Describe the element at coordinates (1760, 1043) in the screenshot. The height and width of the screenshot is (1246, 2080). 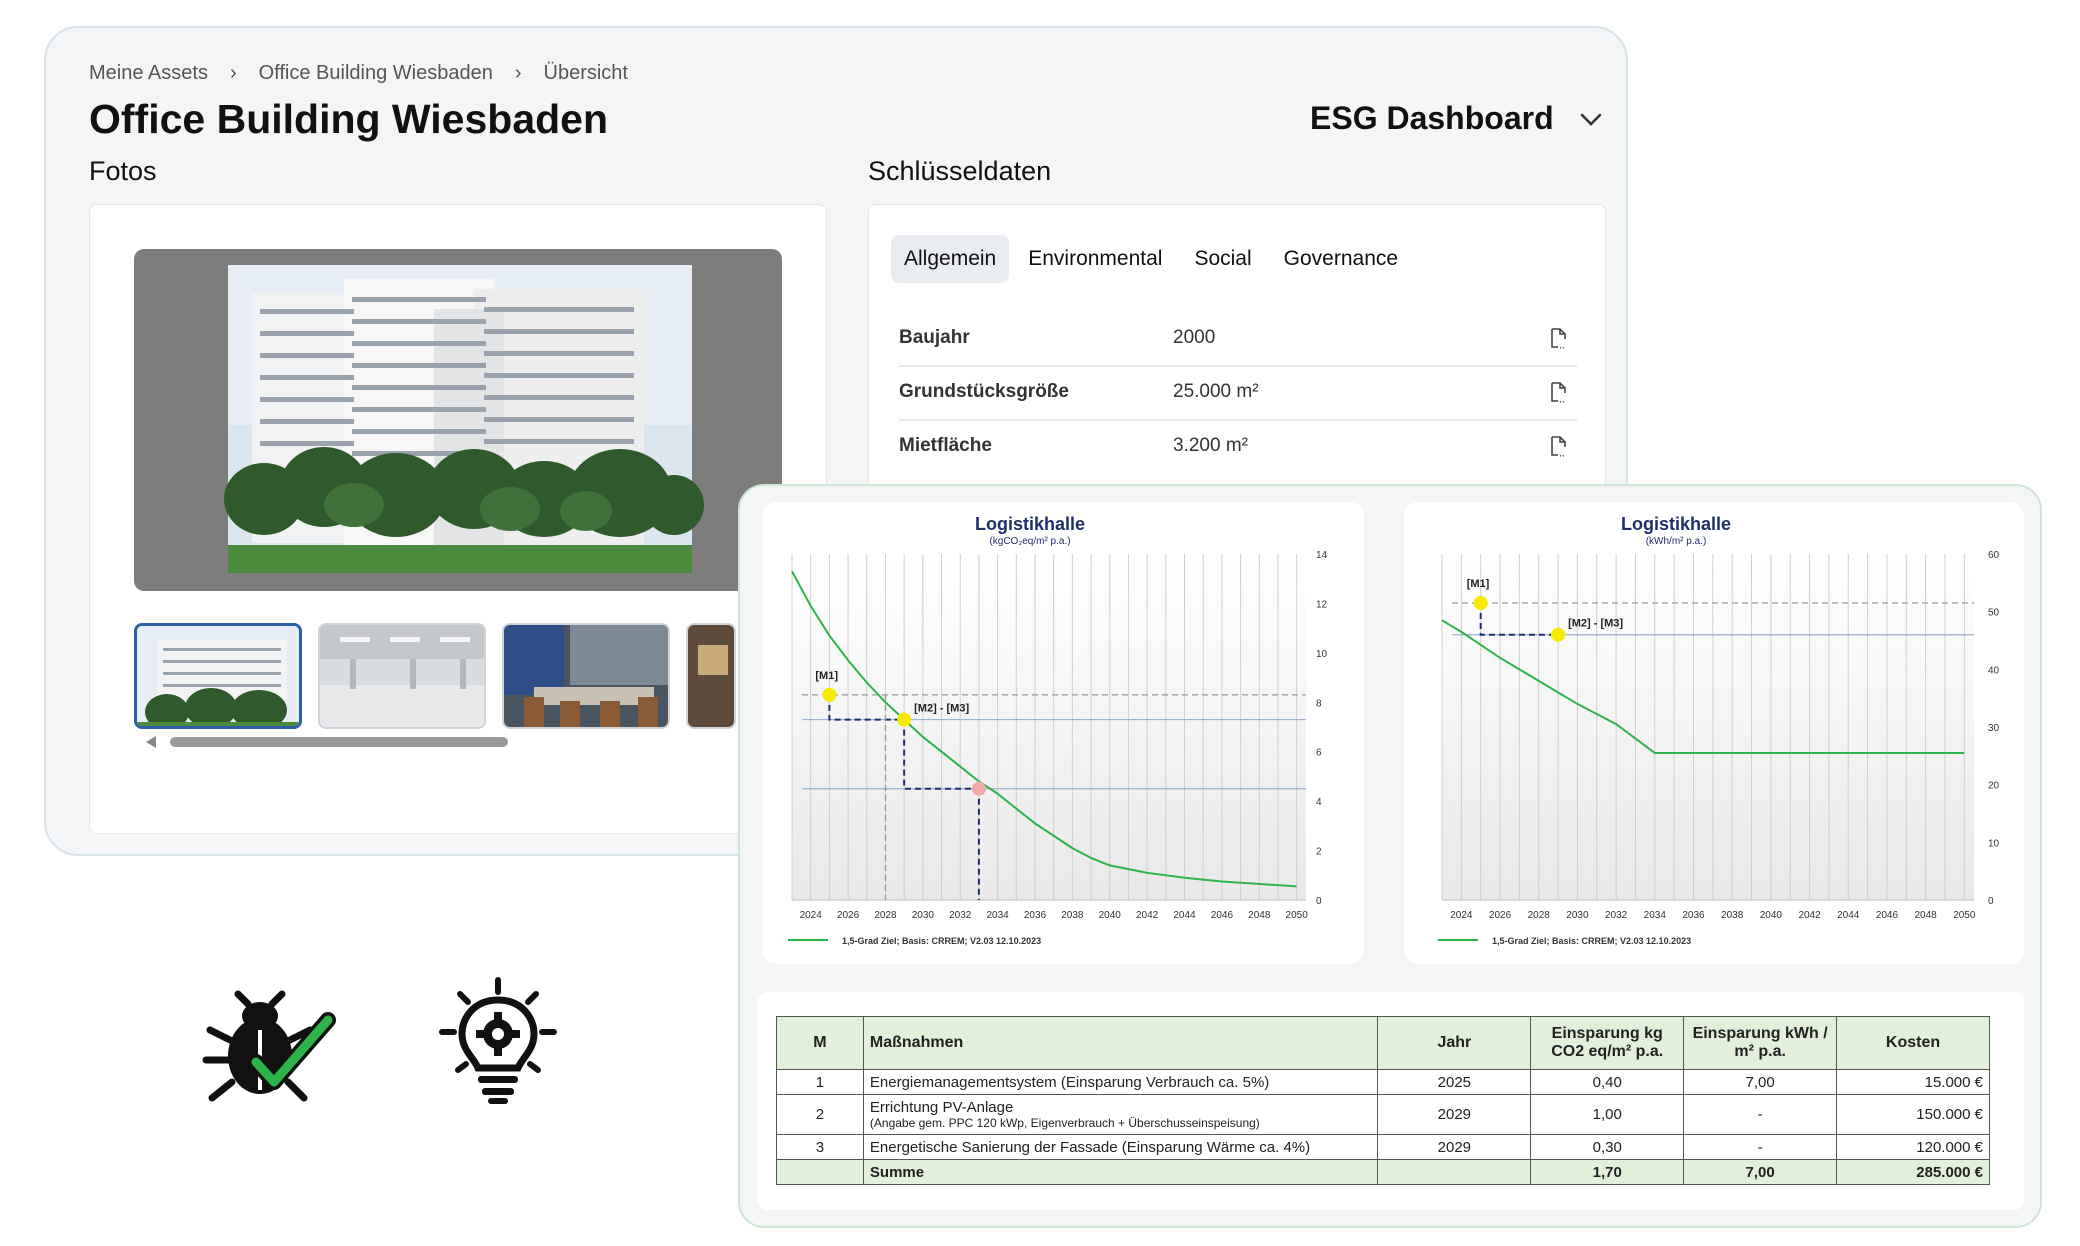
I see `column-header: Einsparung kWh / m² p.a.` at that location.